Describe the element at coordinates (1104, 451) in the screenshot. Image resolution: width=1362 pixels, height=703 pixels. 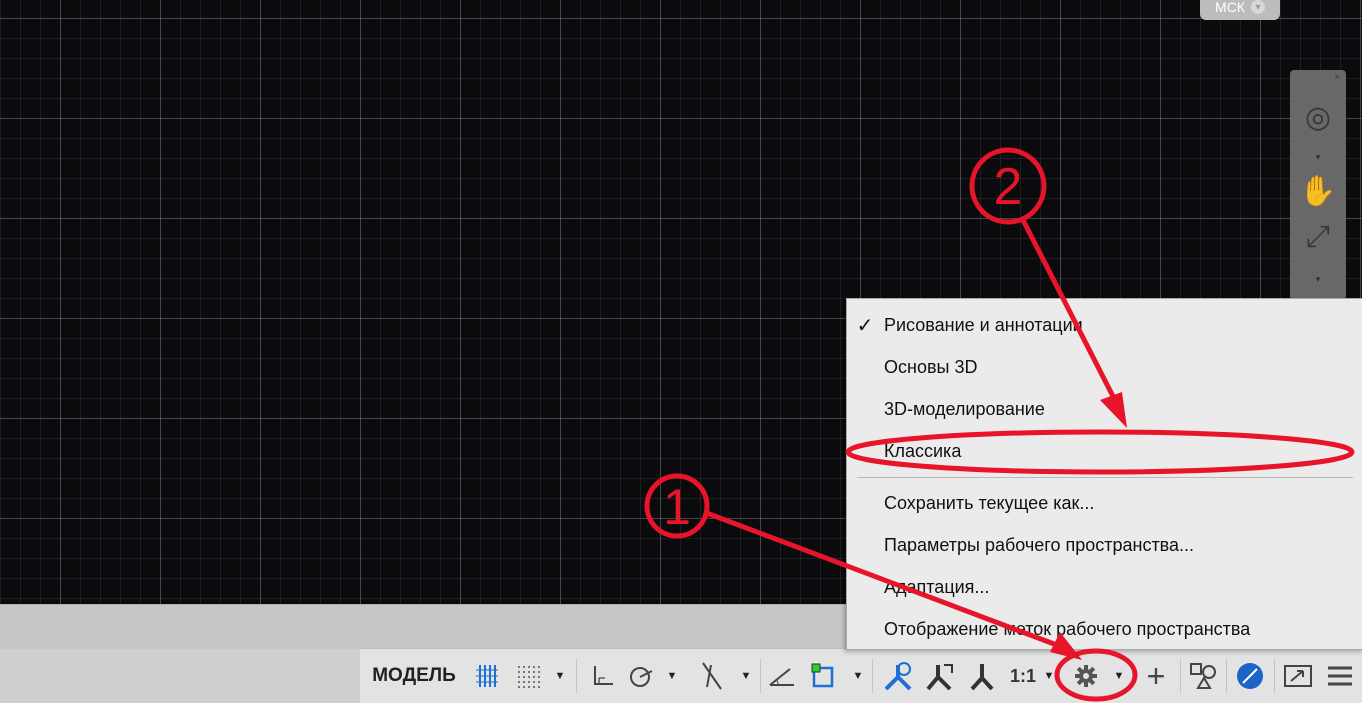
I see `menu-item-classic: Классика` at that location.